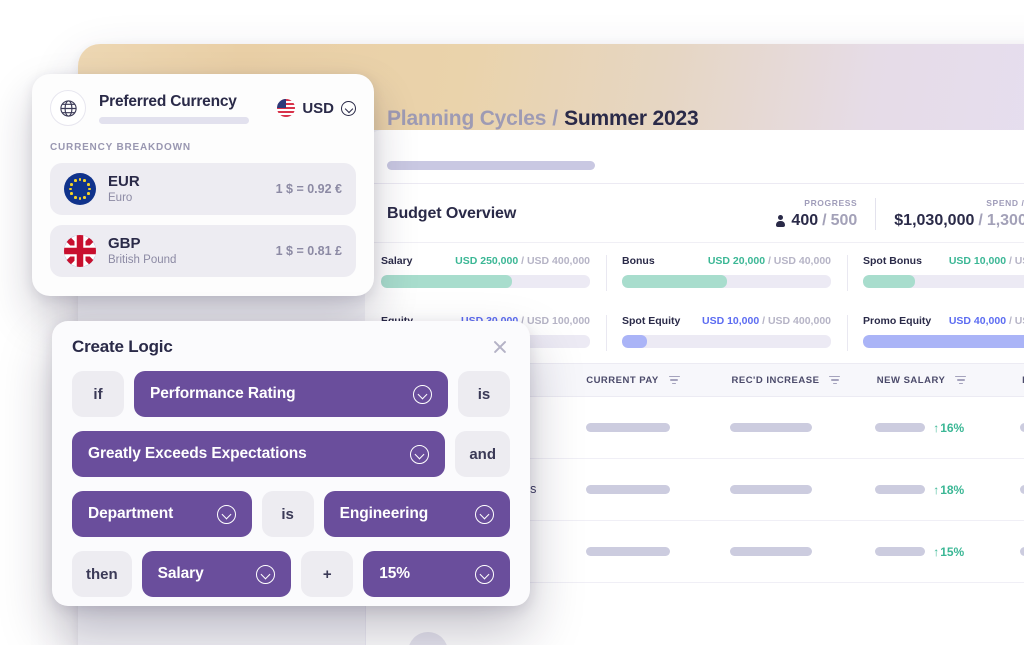  I want to click on budget-card-top: Salary USD 250,000 / USD 400,000, so click(485, 261).